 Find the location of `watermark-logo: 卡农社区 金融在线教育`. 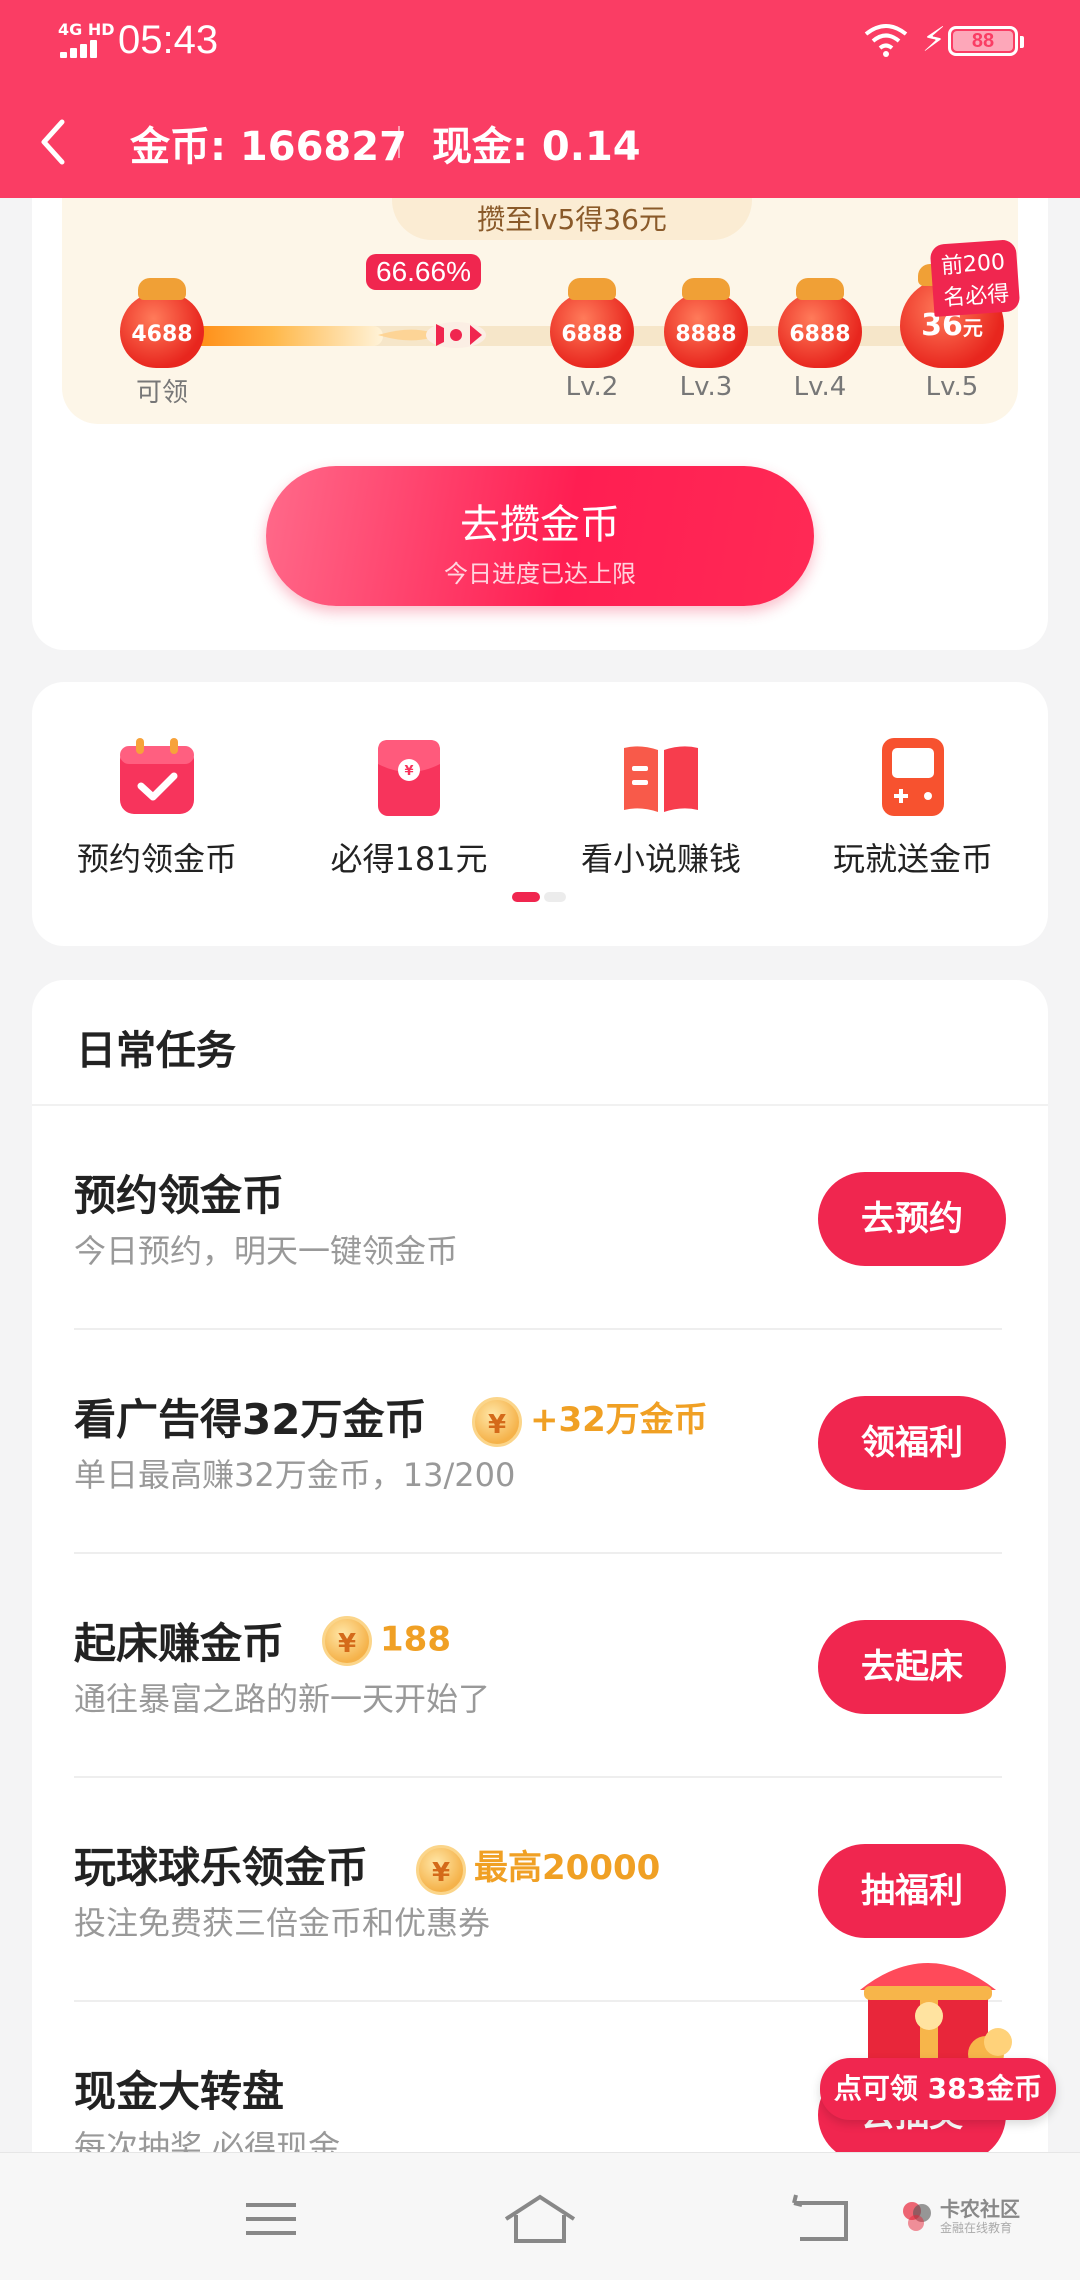

watermark-logo: 卡农社区 金融在线教育 is located at coordinates (980, 2218).